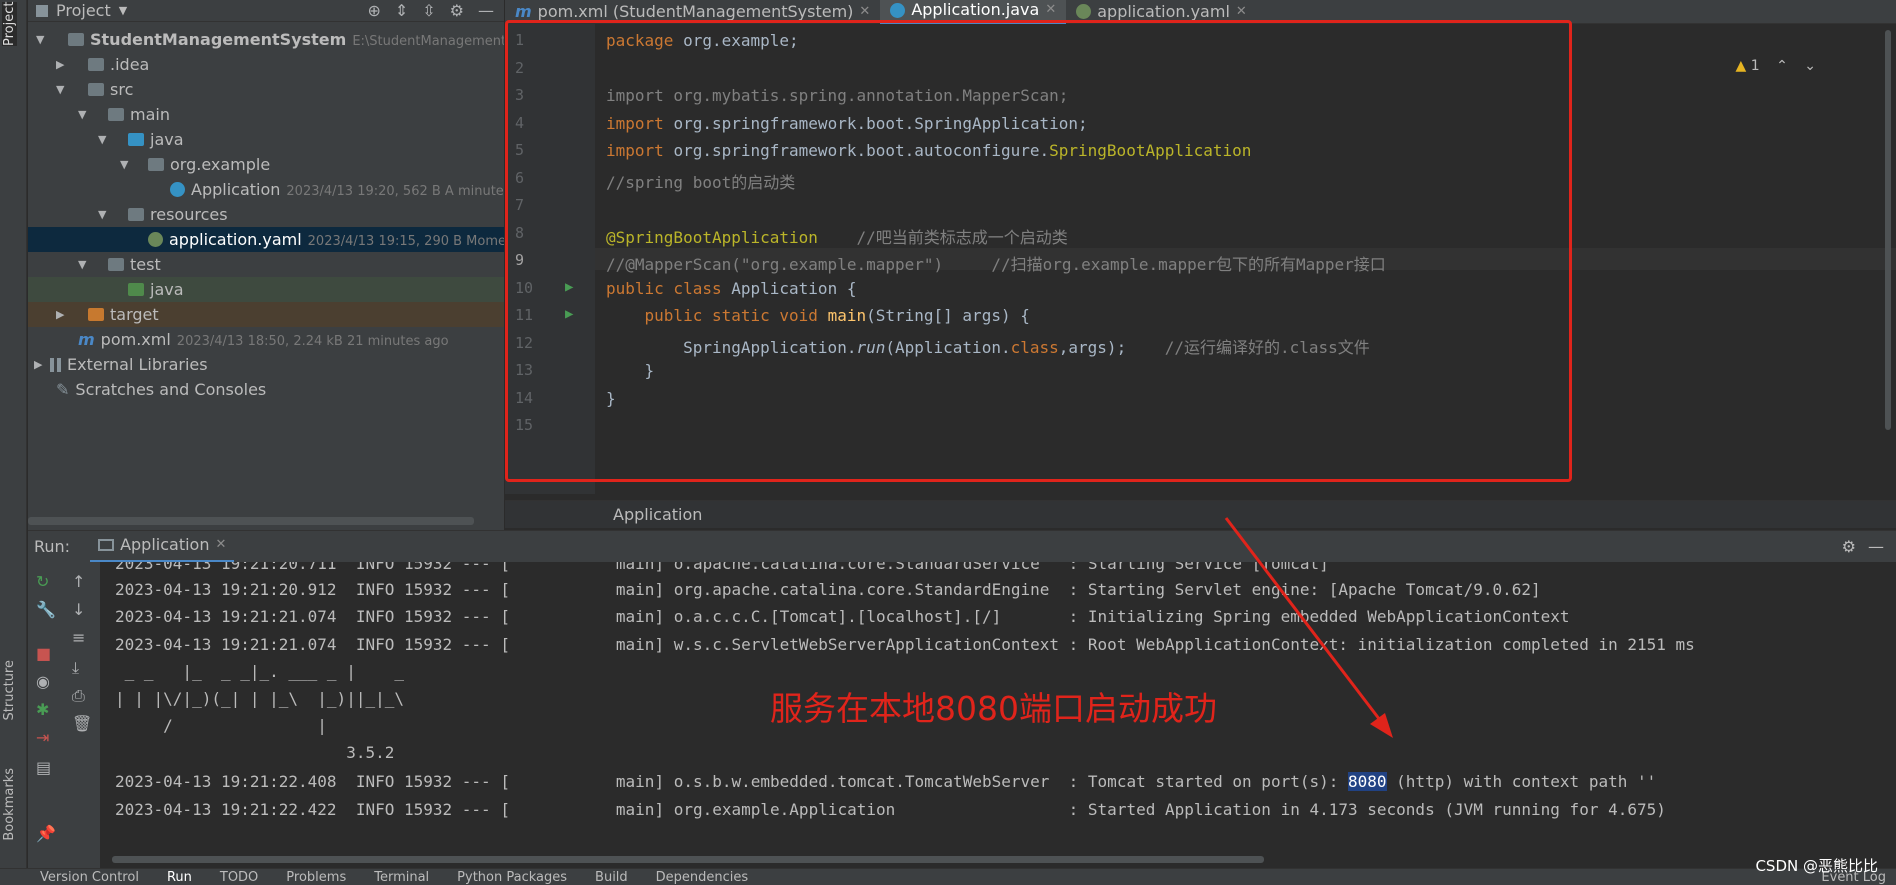 This screenshot has height=885, width=1896. Describe the element at coordinates (1092, 347) in the screenshot. I see `code-text: ,args);` at that location.